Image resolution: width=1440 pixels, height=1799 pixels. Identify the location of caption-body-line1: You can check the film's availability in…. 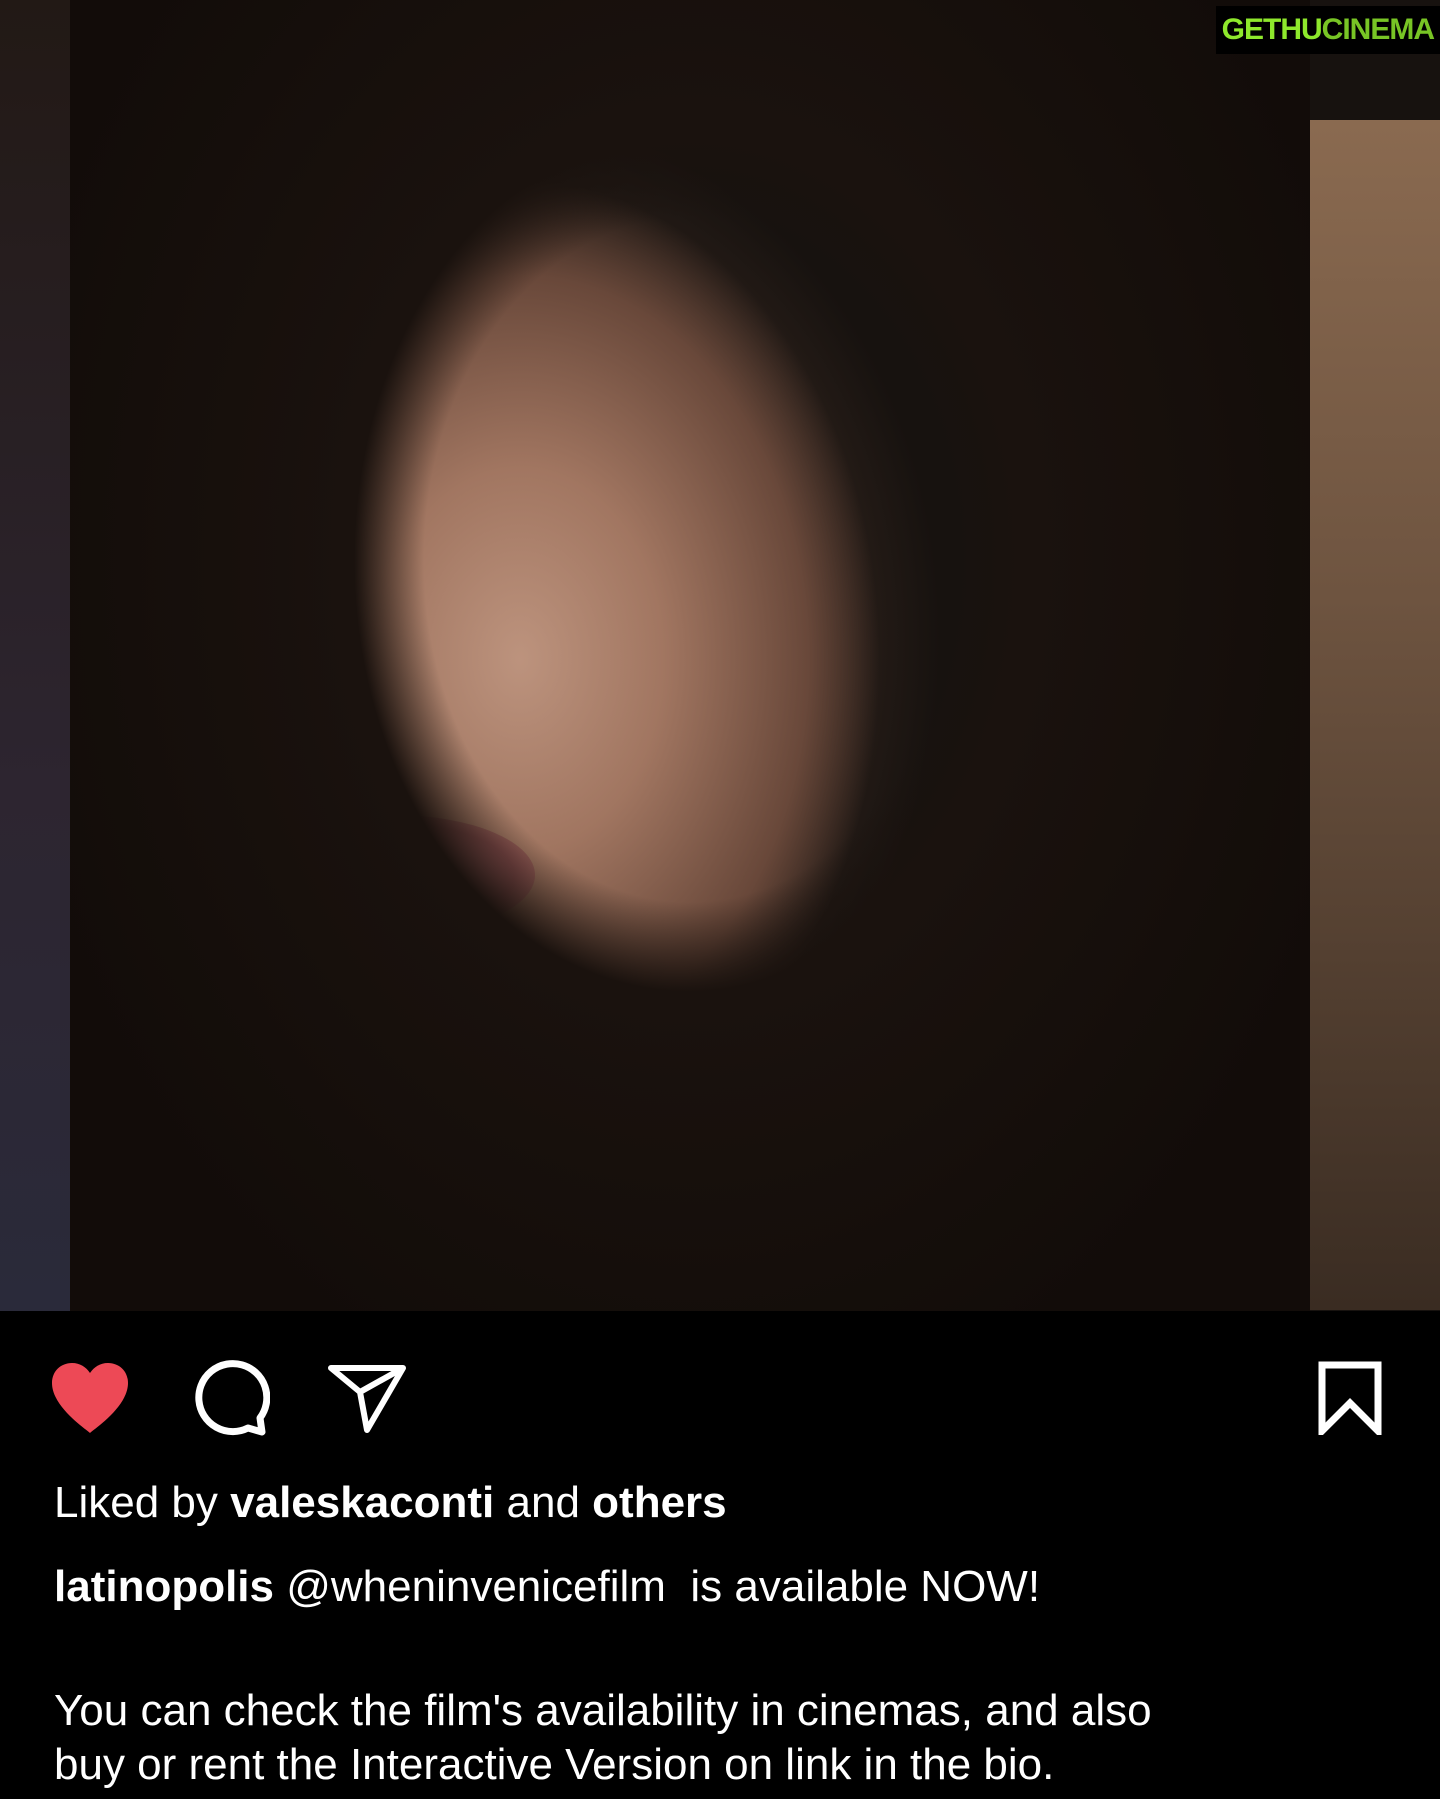
(603, 1710).